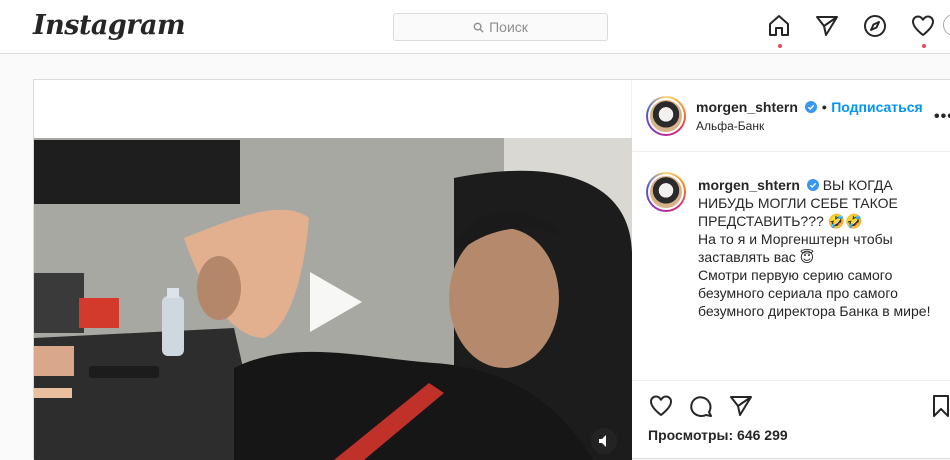  What do you see at coordinates (827, 26) in the screenshot?
I see `direct-icon` at bounding box center [827, 26].